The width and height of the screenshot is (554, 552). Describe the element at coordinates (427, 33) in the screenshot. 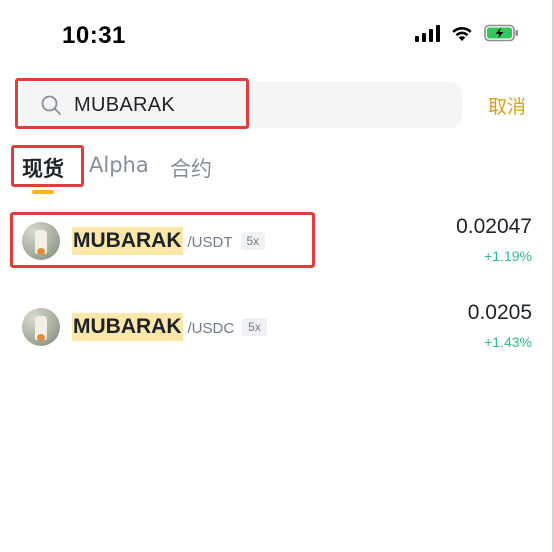

I see `cellular-signal-icon` at that location.